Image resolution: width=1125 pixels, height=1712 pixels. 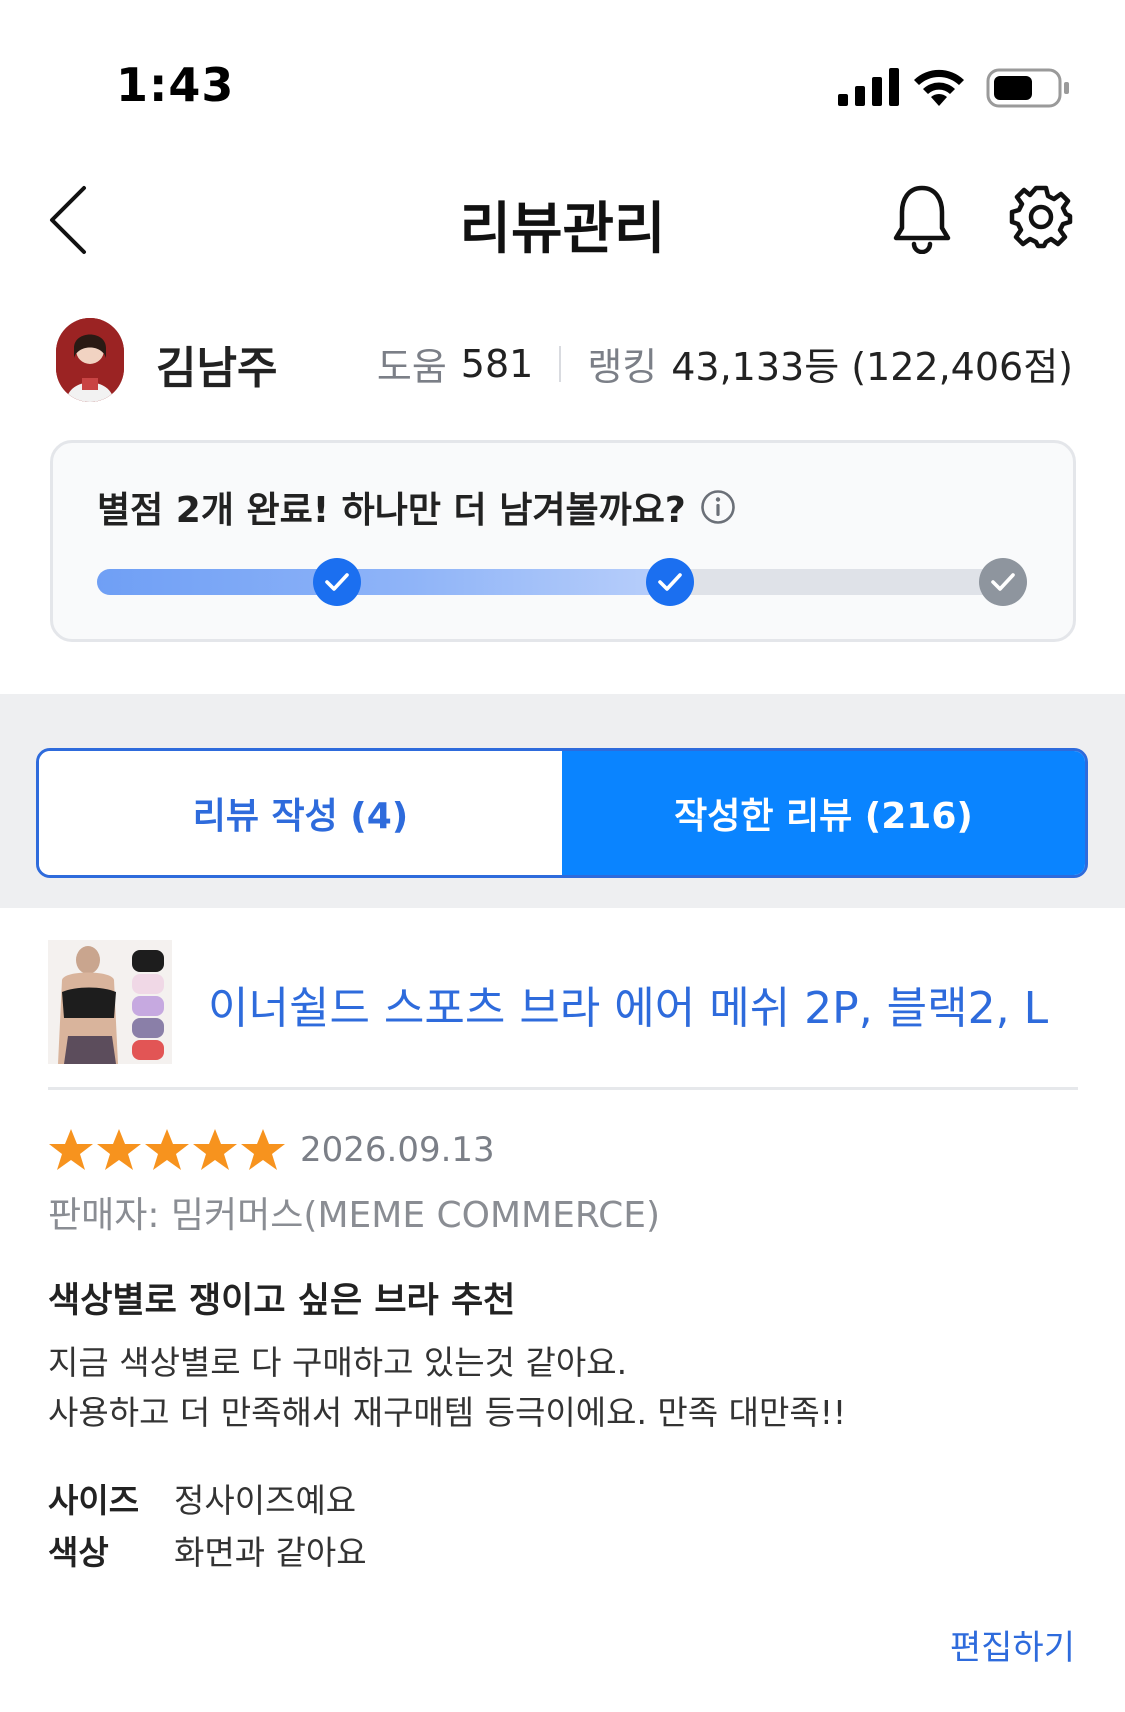 What do you see at coordinates (1041, 217) in the screenshot?
I see `gear-icon` at bounding box center [1041, 217].